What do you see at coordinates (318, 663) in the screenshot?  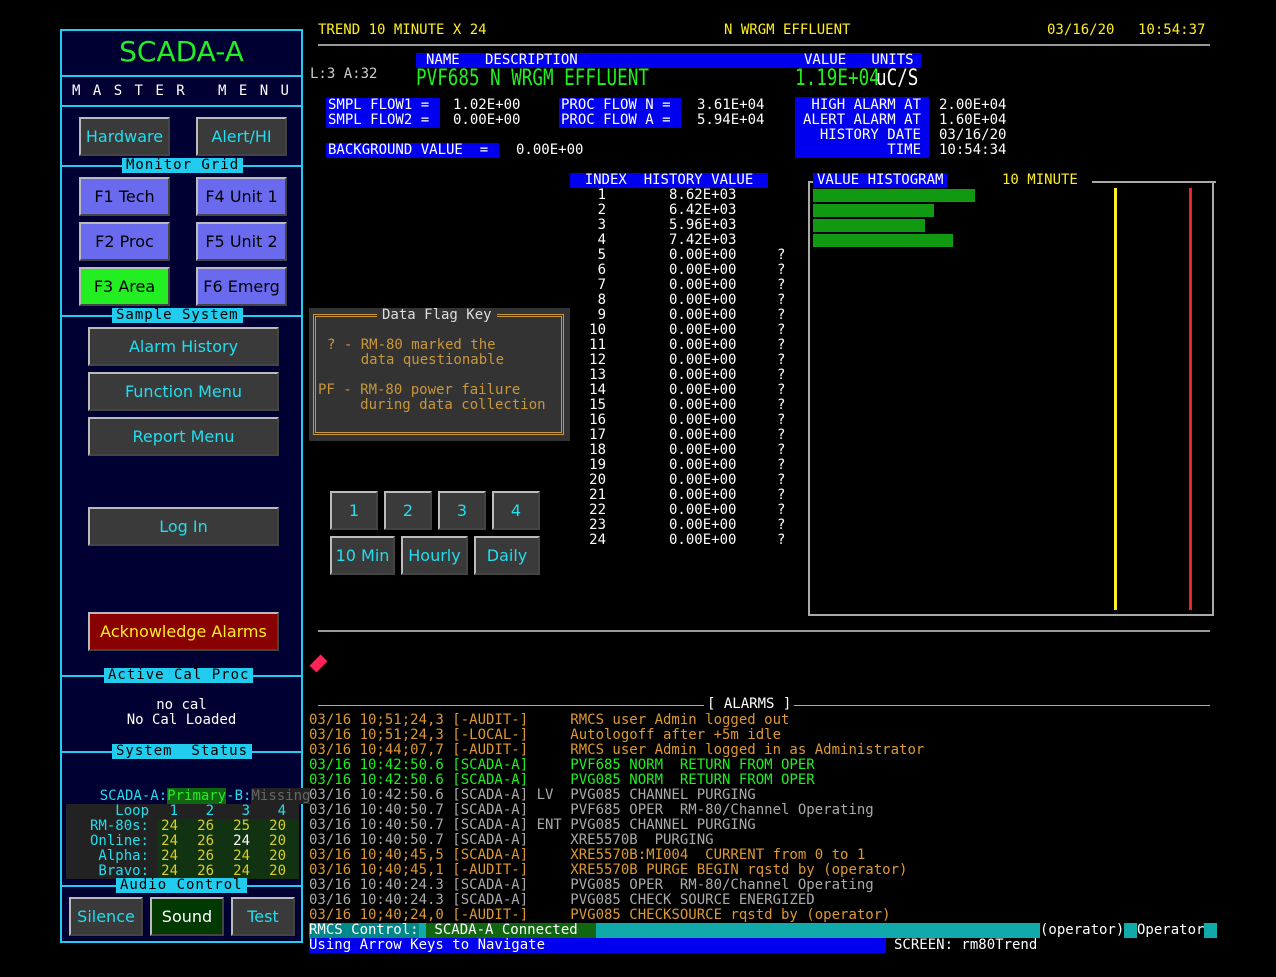 I see `alarm-indicator-diamond` at bounding box center [318, 663].